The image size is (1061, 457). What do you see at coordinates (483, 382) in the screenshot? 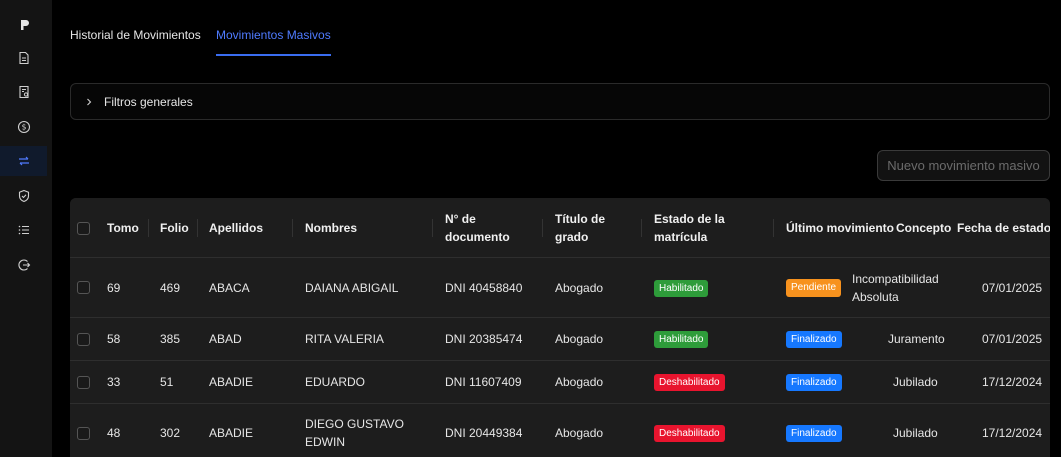
I see `cell-documento: DNI 11607409` at bounding box center [483, 382].